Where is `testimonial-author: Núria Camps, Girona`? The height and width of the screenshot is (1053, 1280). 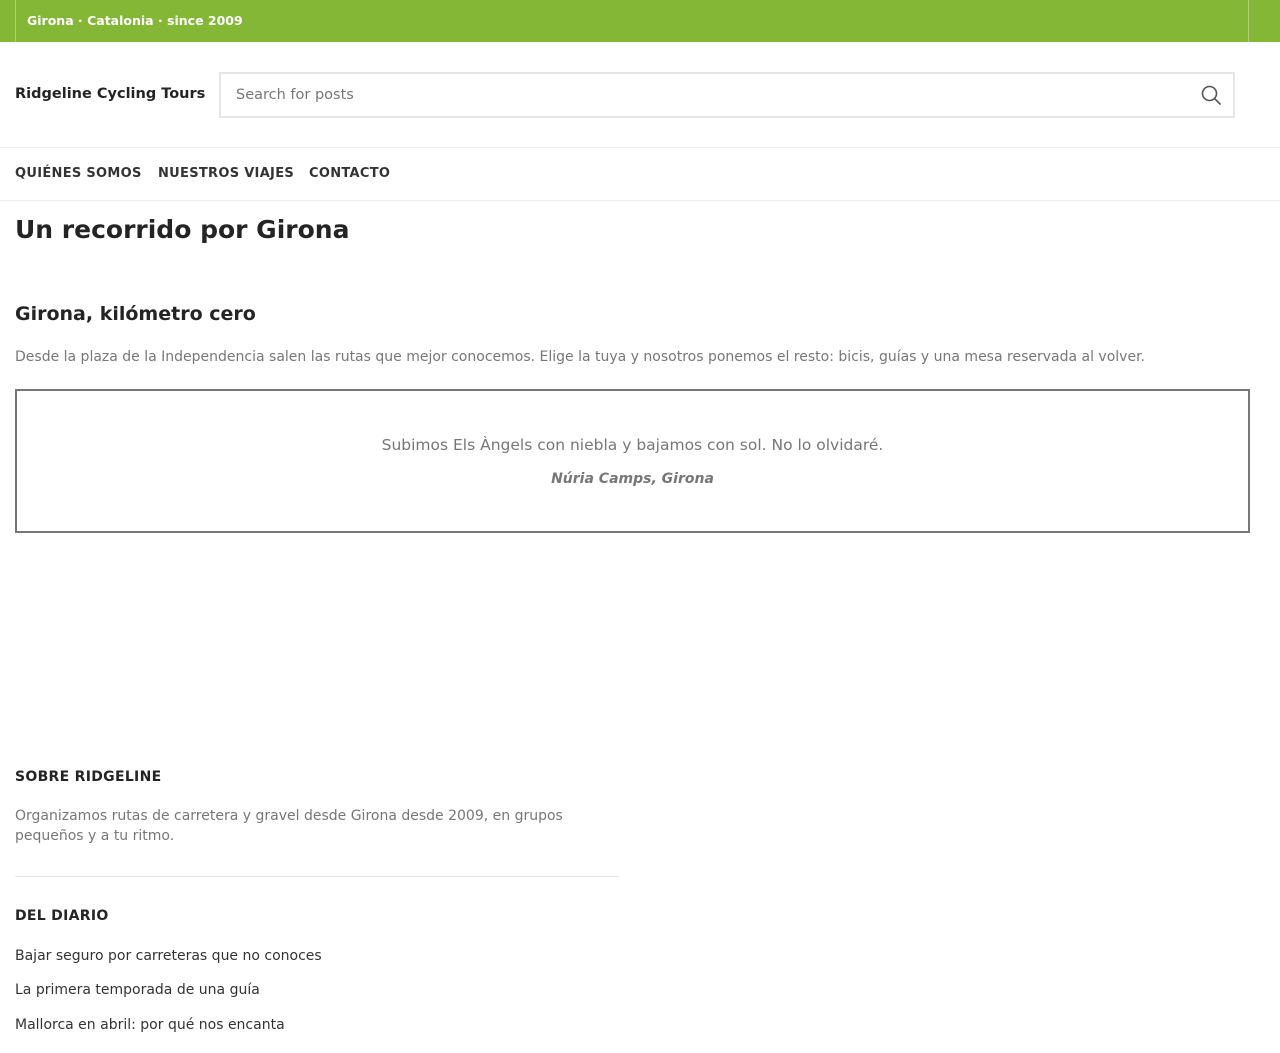 testimonial-author: Núria Camps, Girona is located at coordinates (632, 479).